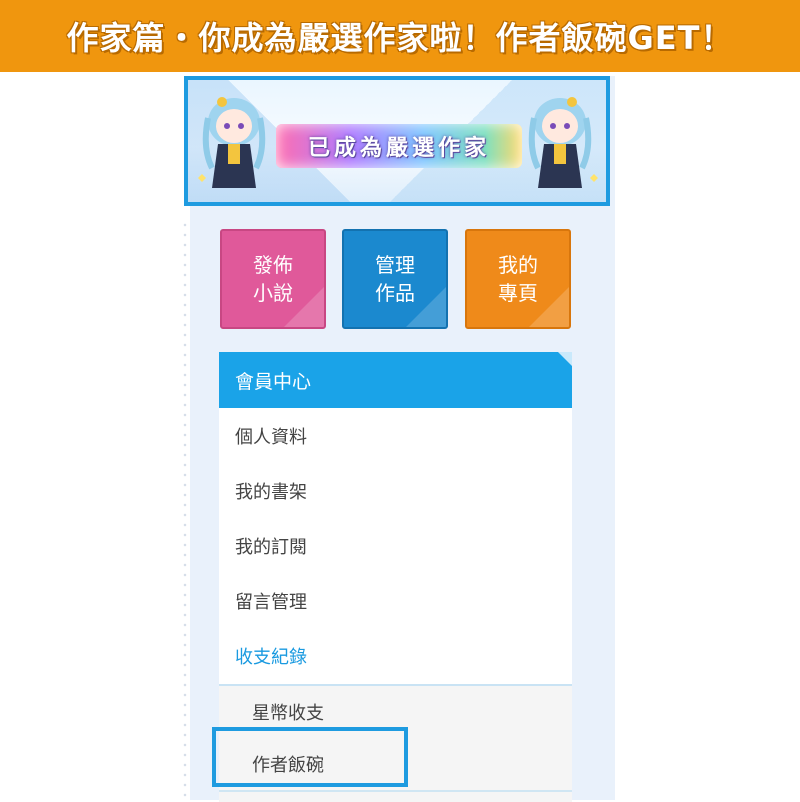 The image size is (800, 802). Describe the element at coordinates (395, 655) in the screenshot. I see `menu-item-transactions: 收支紀錄` at that location.